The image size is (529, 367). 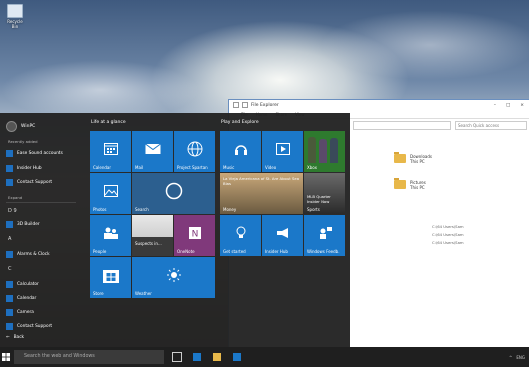 What do you see at coordinates (29, 182) in the screenshot?
I see `menu-item-contact-support: Contact Support` at bounding box center [29, 182].